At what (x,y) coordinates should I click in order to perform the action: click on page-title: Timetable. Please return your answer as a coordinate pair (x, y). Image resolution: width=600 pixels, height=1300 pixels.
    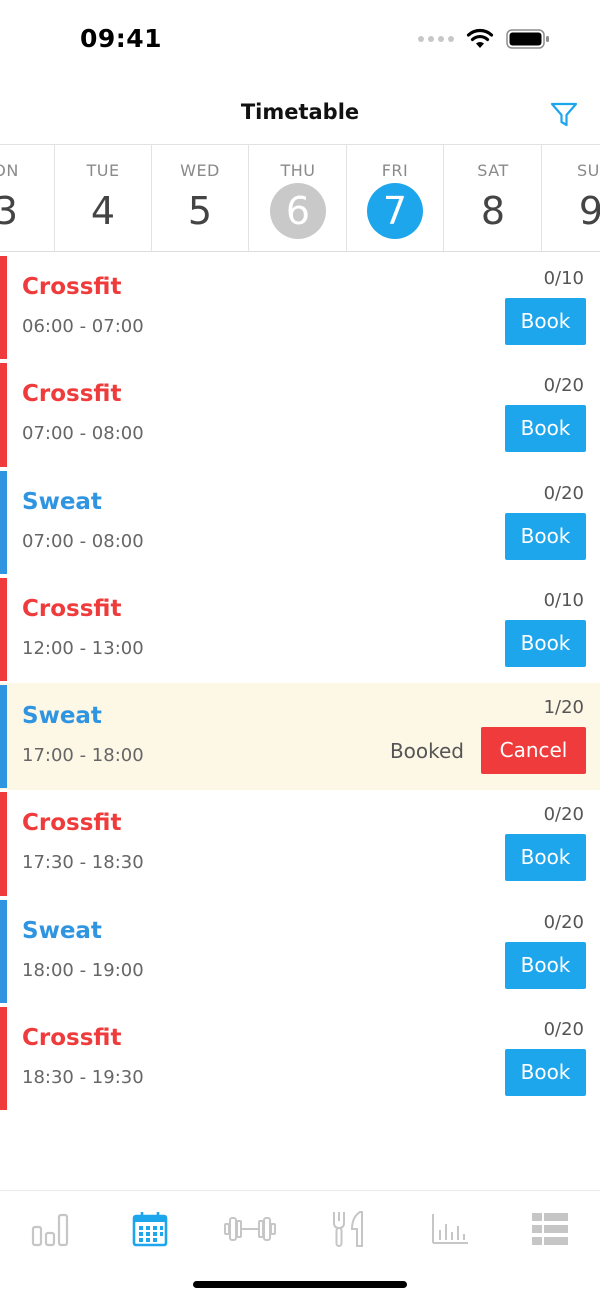
    Looking at the image, I should click on (300, 112).